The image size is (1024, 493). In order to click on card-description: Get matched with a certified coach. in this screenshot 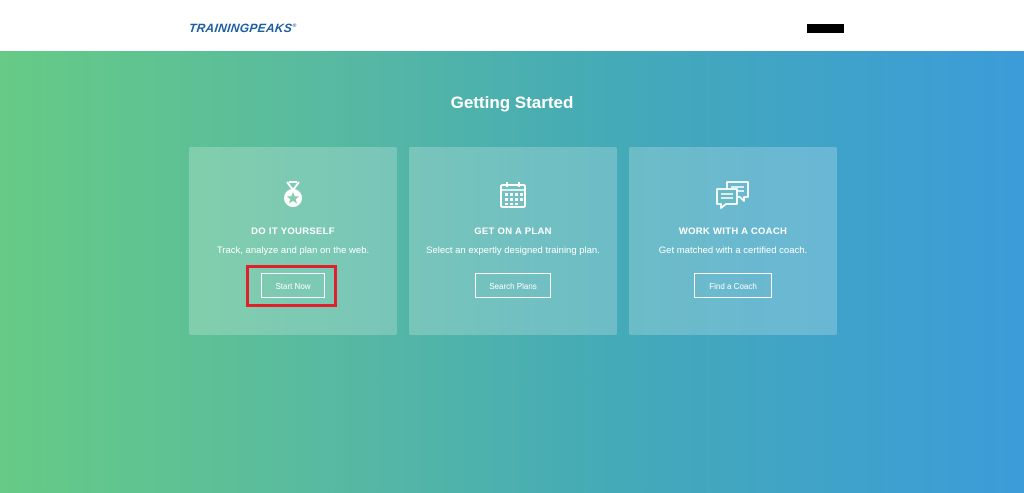, I will do `click(733, 250)`.